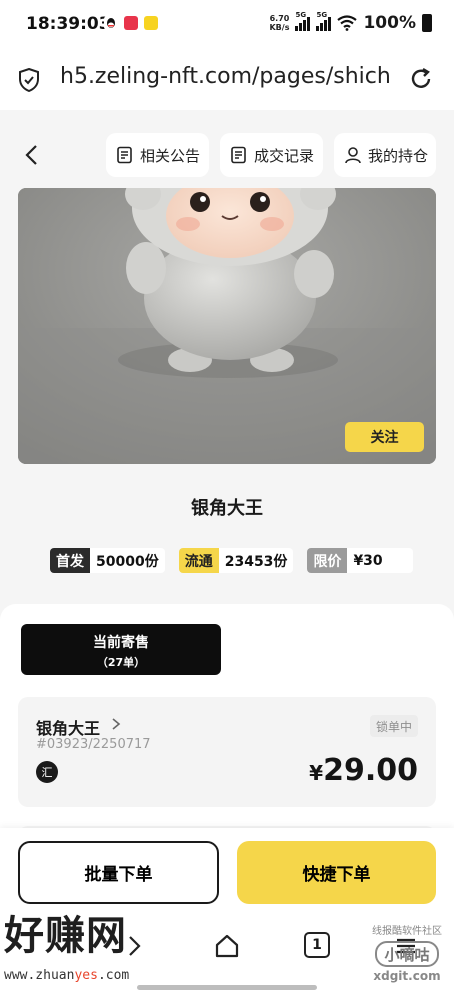 The width and height of the screenshot is (454, 999). I want to click on url-text: h5.zeling-nft.com/pages/shich, so click(225, 76).